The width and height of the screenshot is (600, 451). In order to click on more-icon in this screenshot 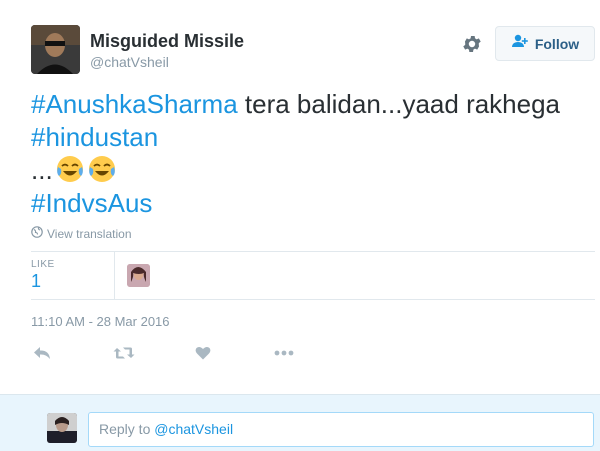, I will do `click(284, 353)`.